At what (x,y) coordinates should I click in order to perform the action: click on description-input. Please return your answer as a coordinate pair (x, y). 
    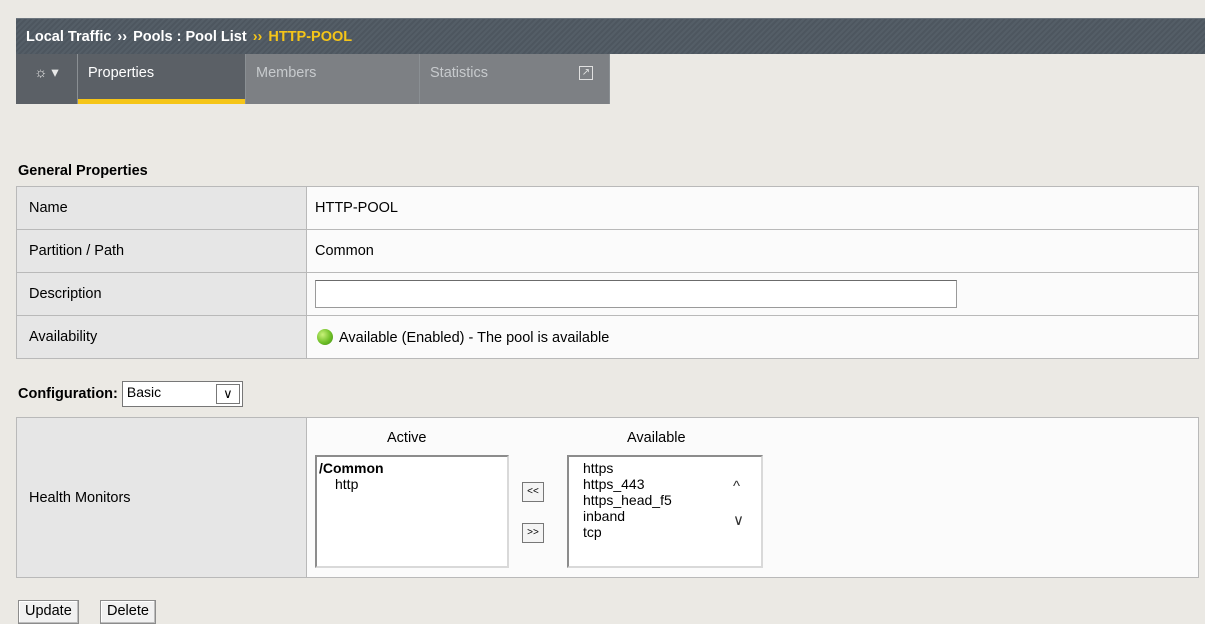
    Looking at the image, I should click on (636, 294).